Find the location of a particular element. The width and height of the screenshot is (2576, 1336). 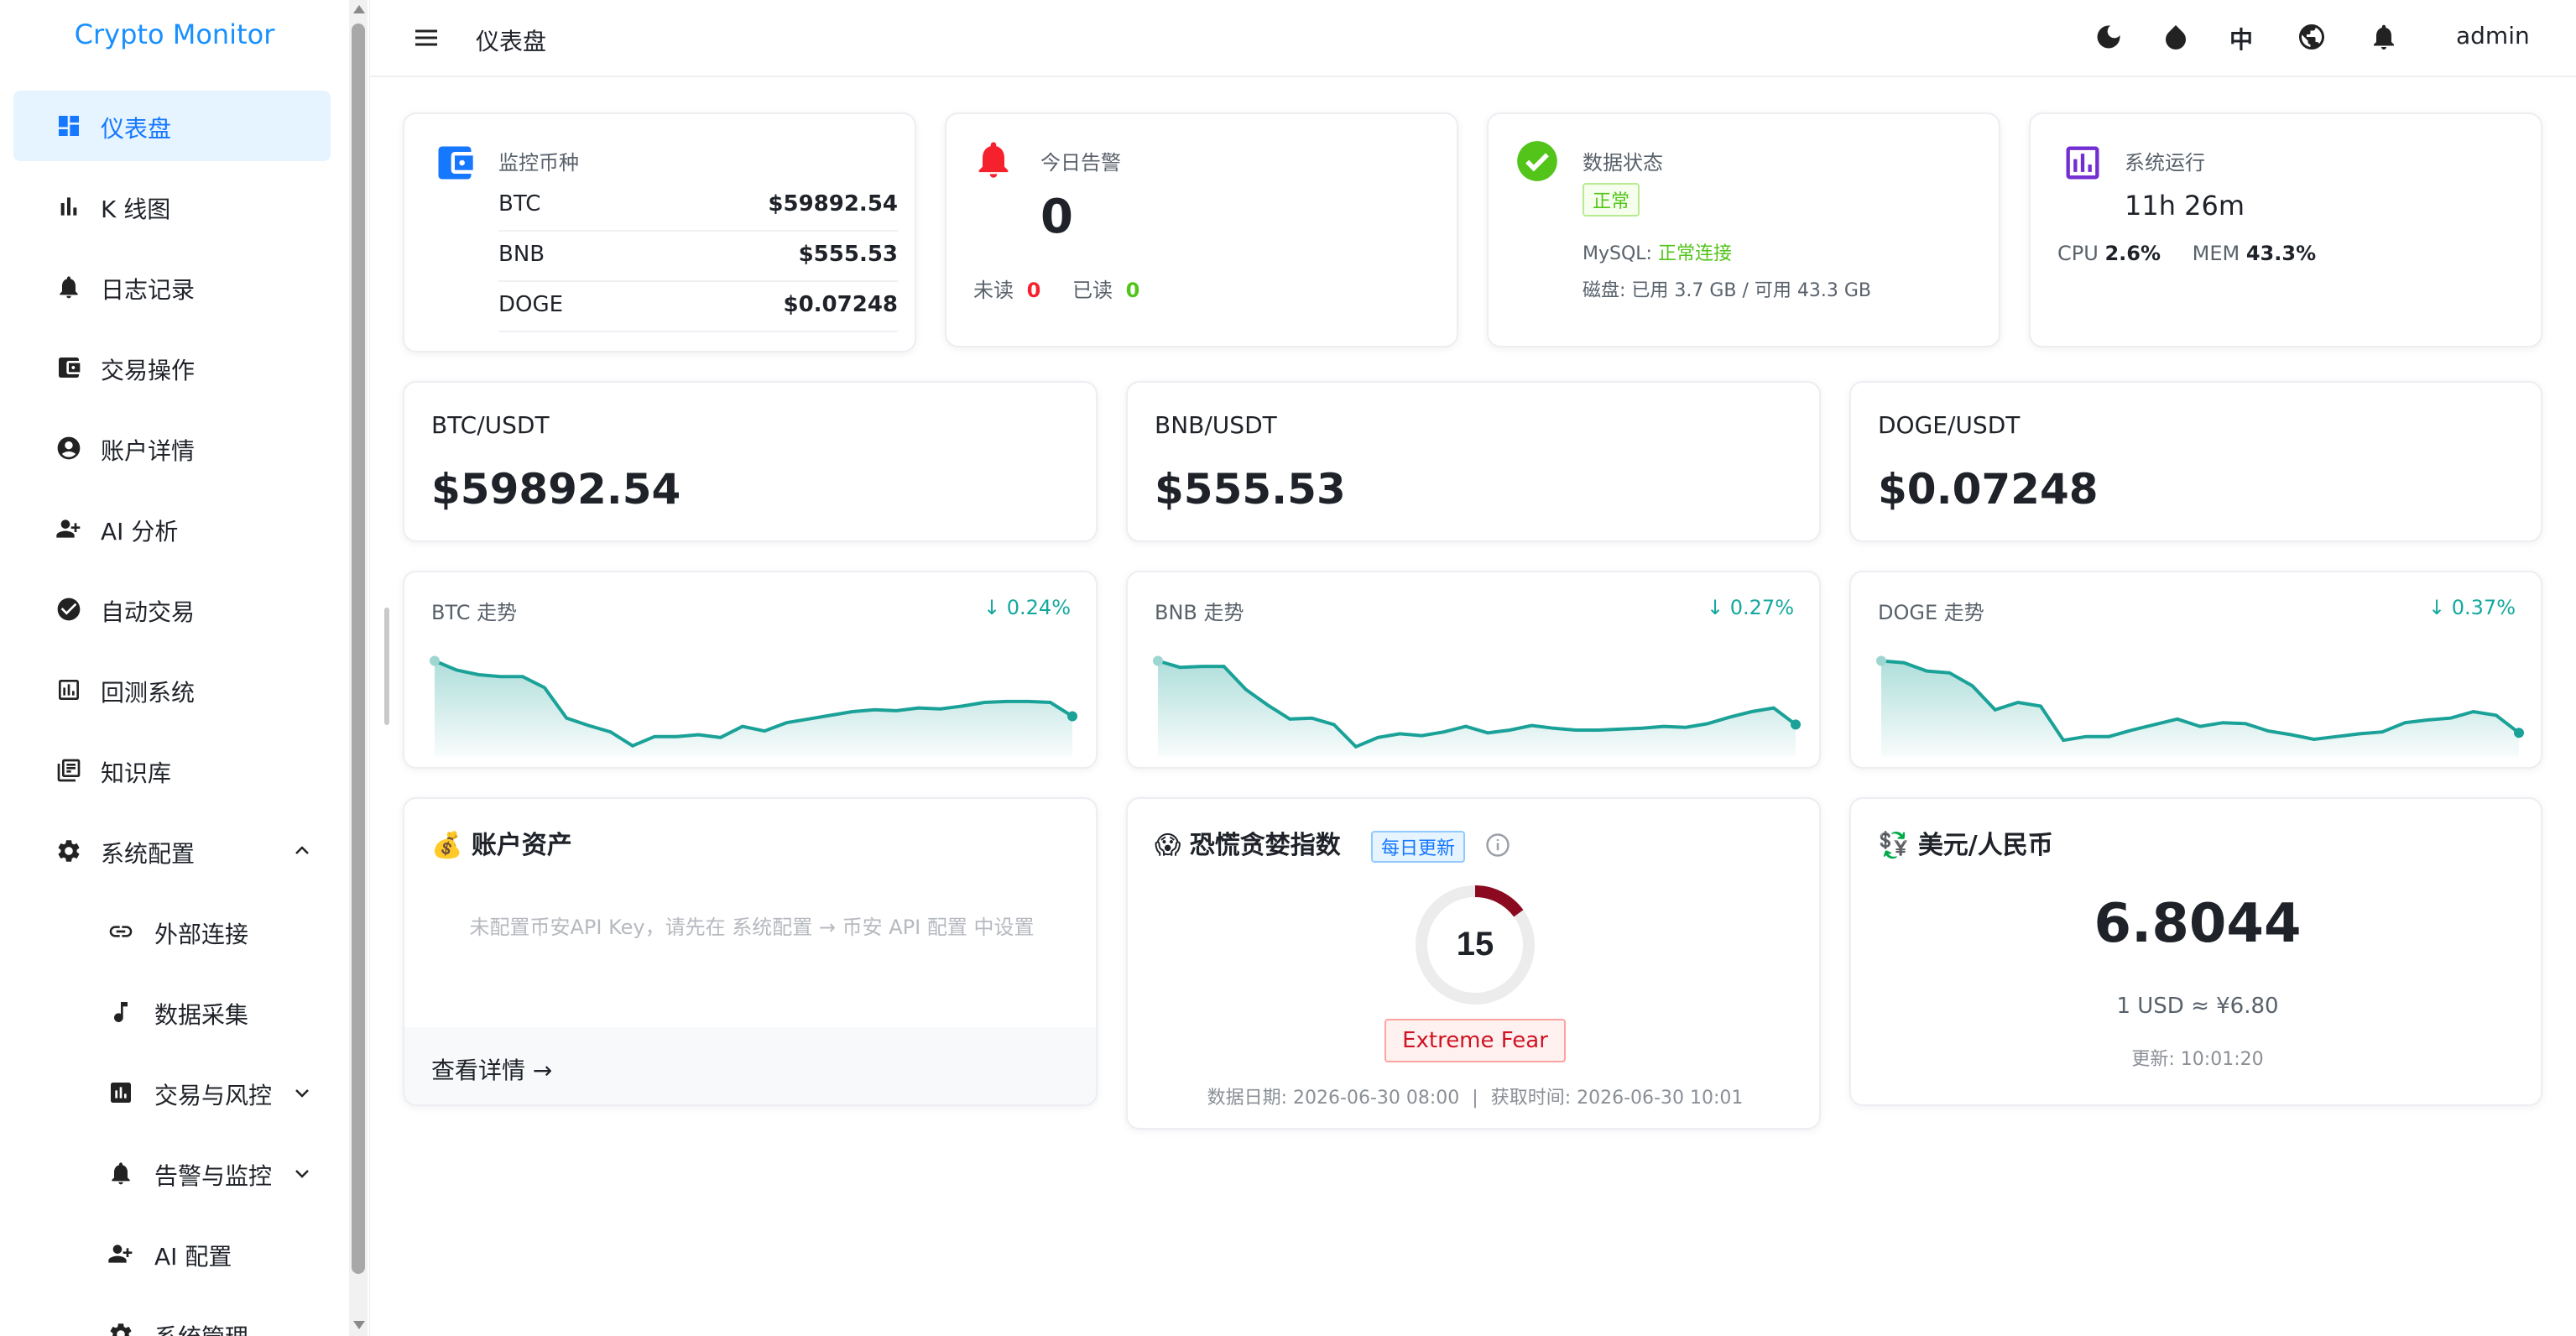

coin-row: BNB $555.53 is located at coordinates (698, 257).